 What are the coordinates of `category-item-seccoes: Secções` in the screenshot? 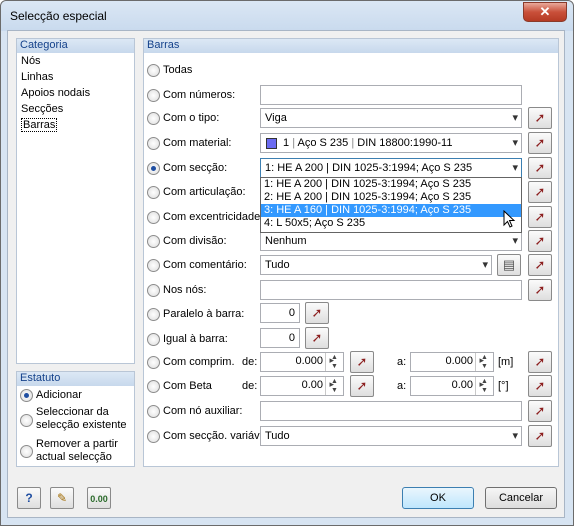 It's located at (75, 109).